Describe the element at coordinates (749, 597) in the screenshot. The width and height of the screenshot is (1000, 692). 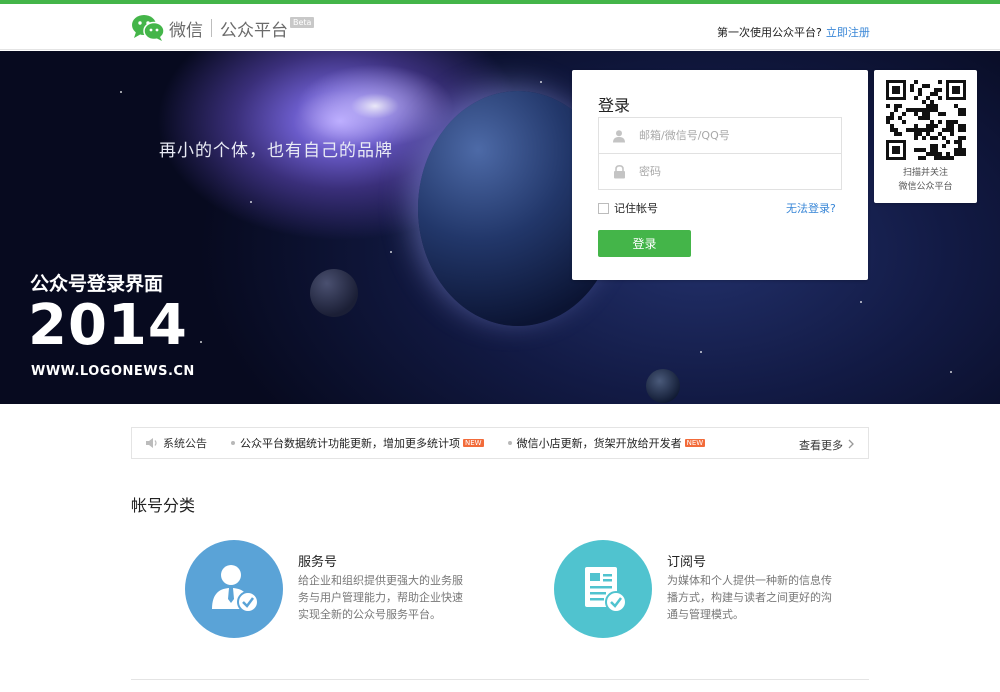
I see `account-type-desc: 为媒体和个人提供一种新的信息传播方式，构建与读者之间更好的沟通与管理模式。` at that location.